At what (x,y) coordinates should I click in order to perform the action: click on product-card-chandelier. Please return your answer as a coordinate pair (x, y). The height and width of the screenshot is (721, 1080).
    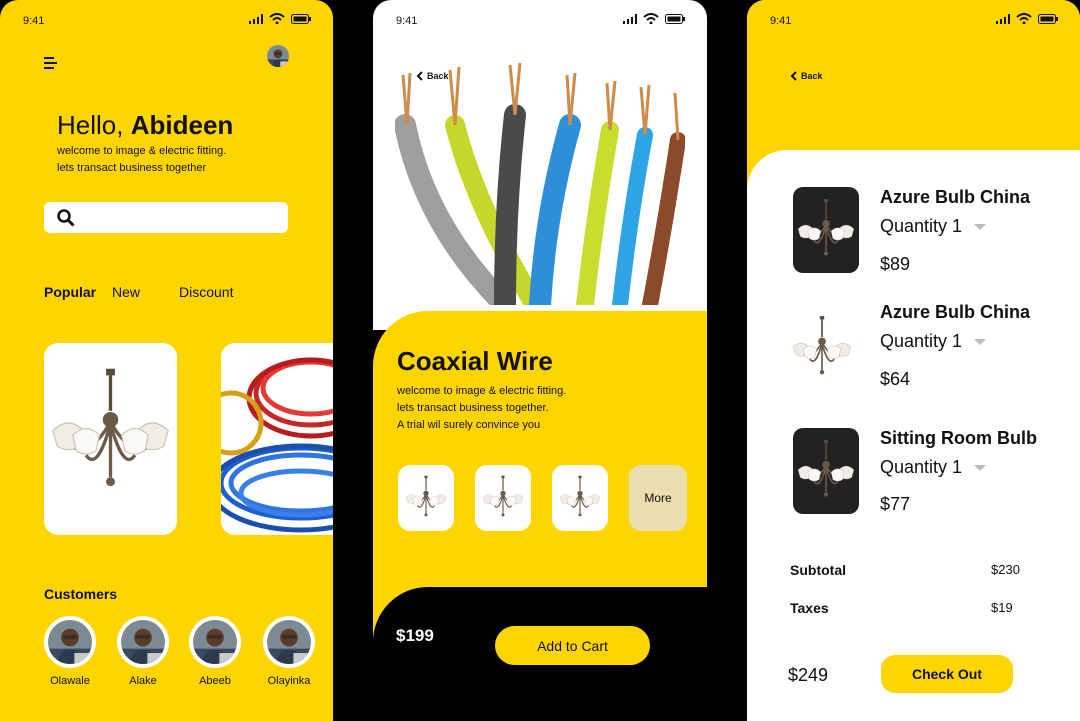
    Looking at the image, I should click on (110, 439).